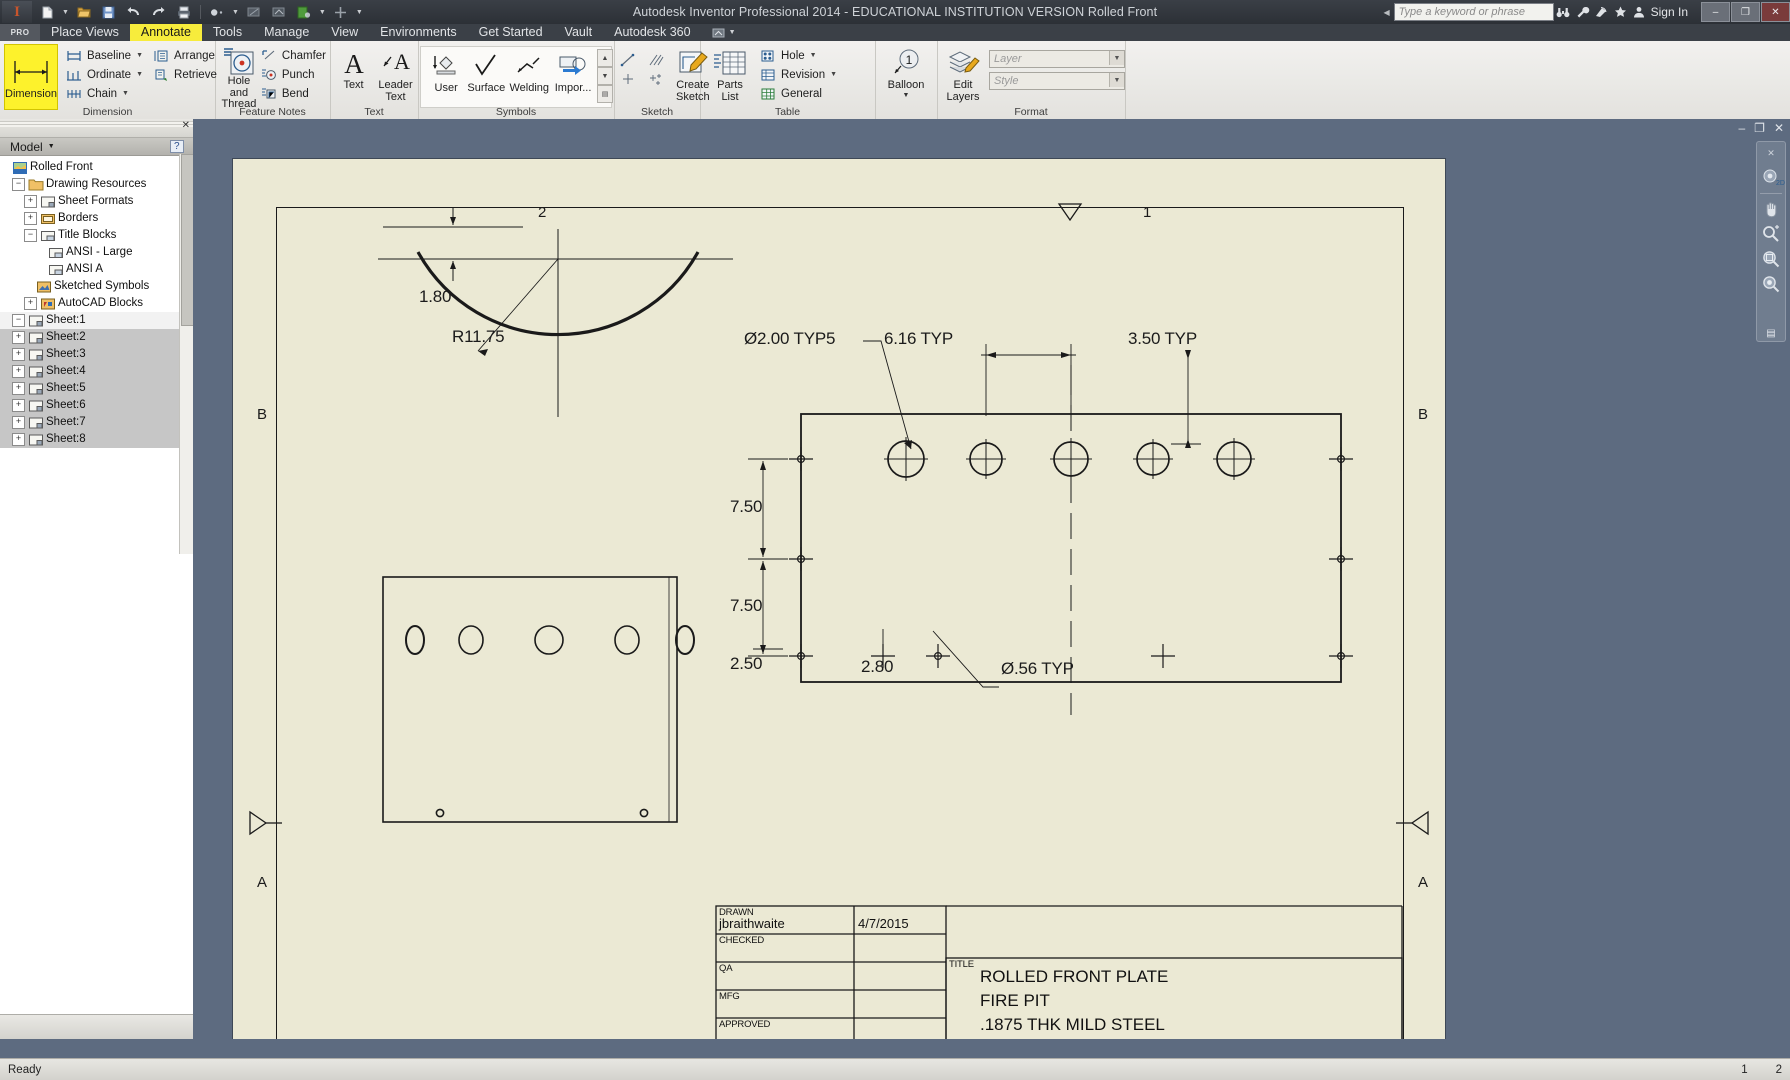 Image resolution: width=1790 pixels, height=1080 pixels. What do you see at coordinates (186, 55) in the screenshot?
I see `arrange-button: Arrange` at bounding box center [186, 55].